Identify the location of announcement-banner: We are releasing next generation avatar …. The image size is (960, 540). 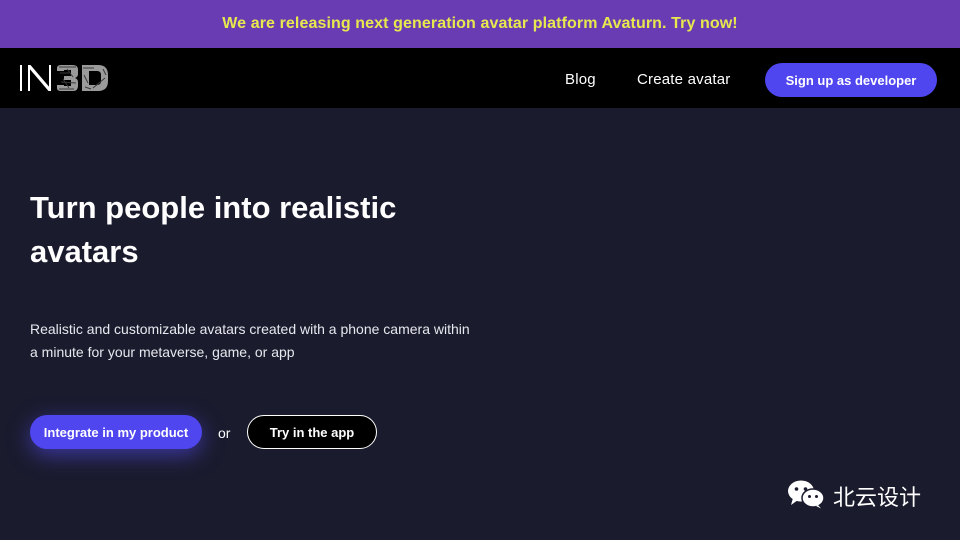
(480, 24).